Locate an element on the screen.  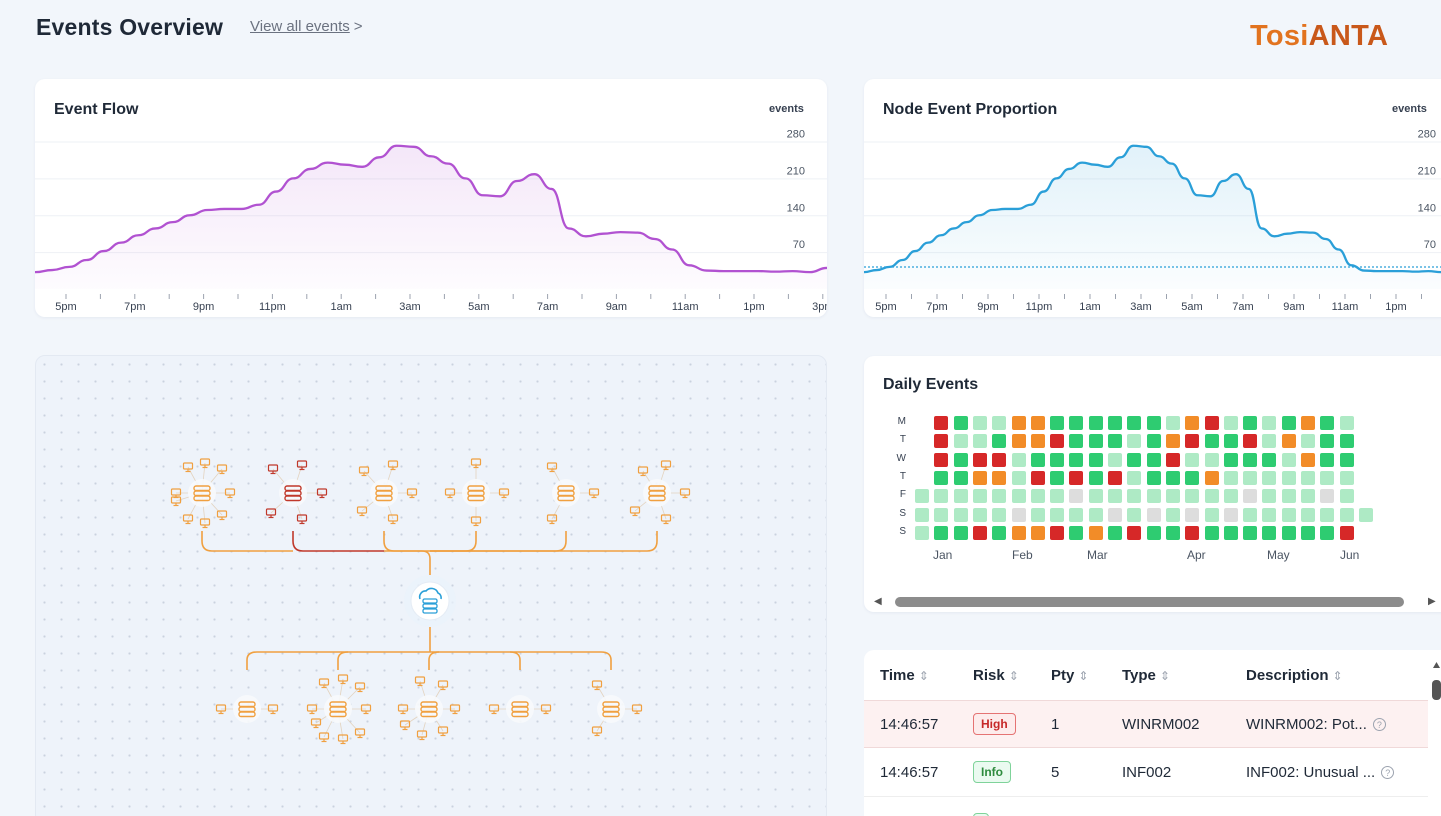
help-icon: ? is located at coordinates (1379, 724).